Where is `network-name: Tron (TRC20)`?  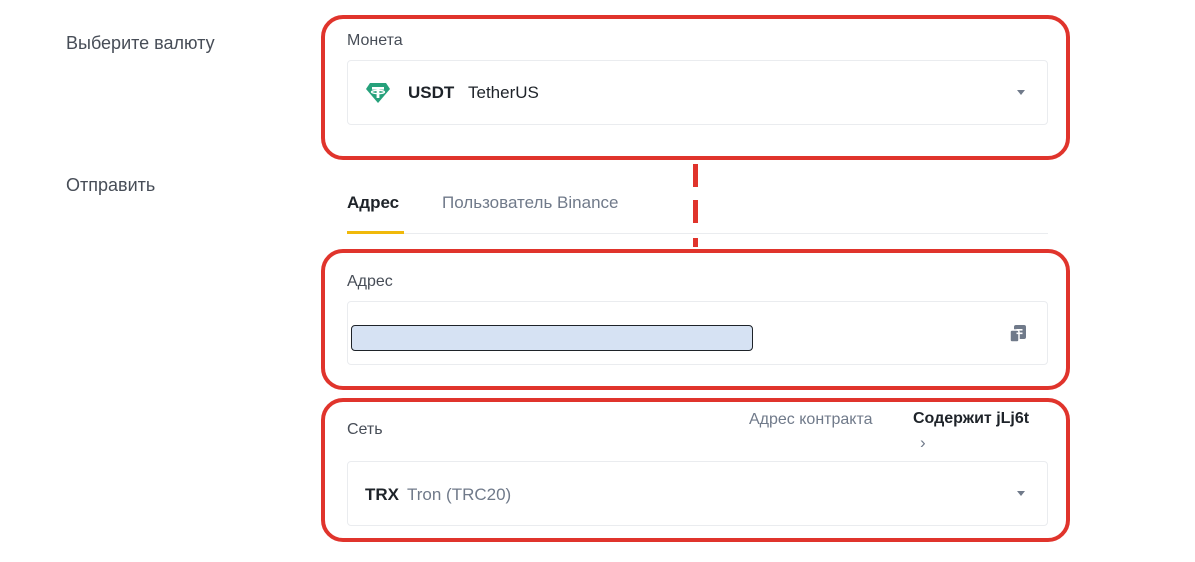
network-name: Tron (TRC20) is located at coordinates (459, 494).